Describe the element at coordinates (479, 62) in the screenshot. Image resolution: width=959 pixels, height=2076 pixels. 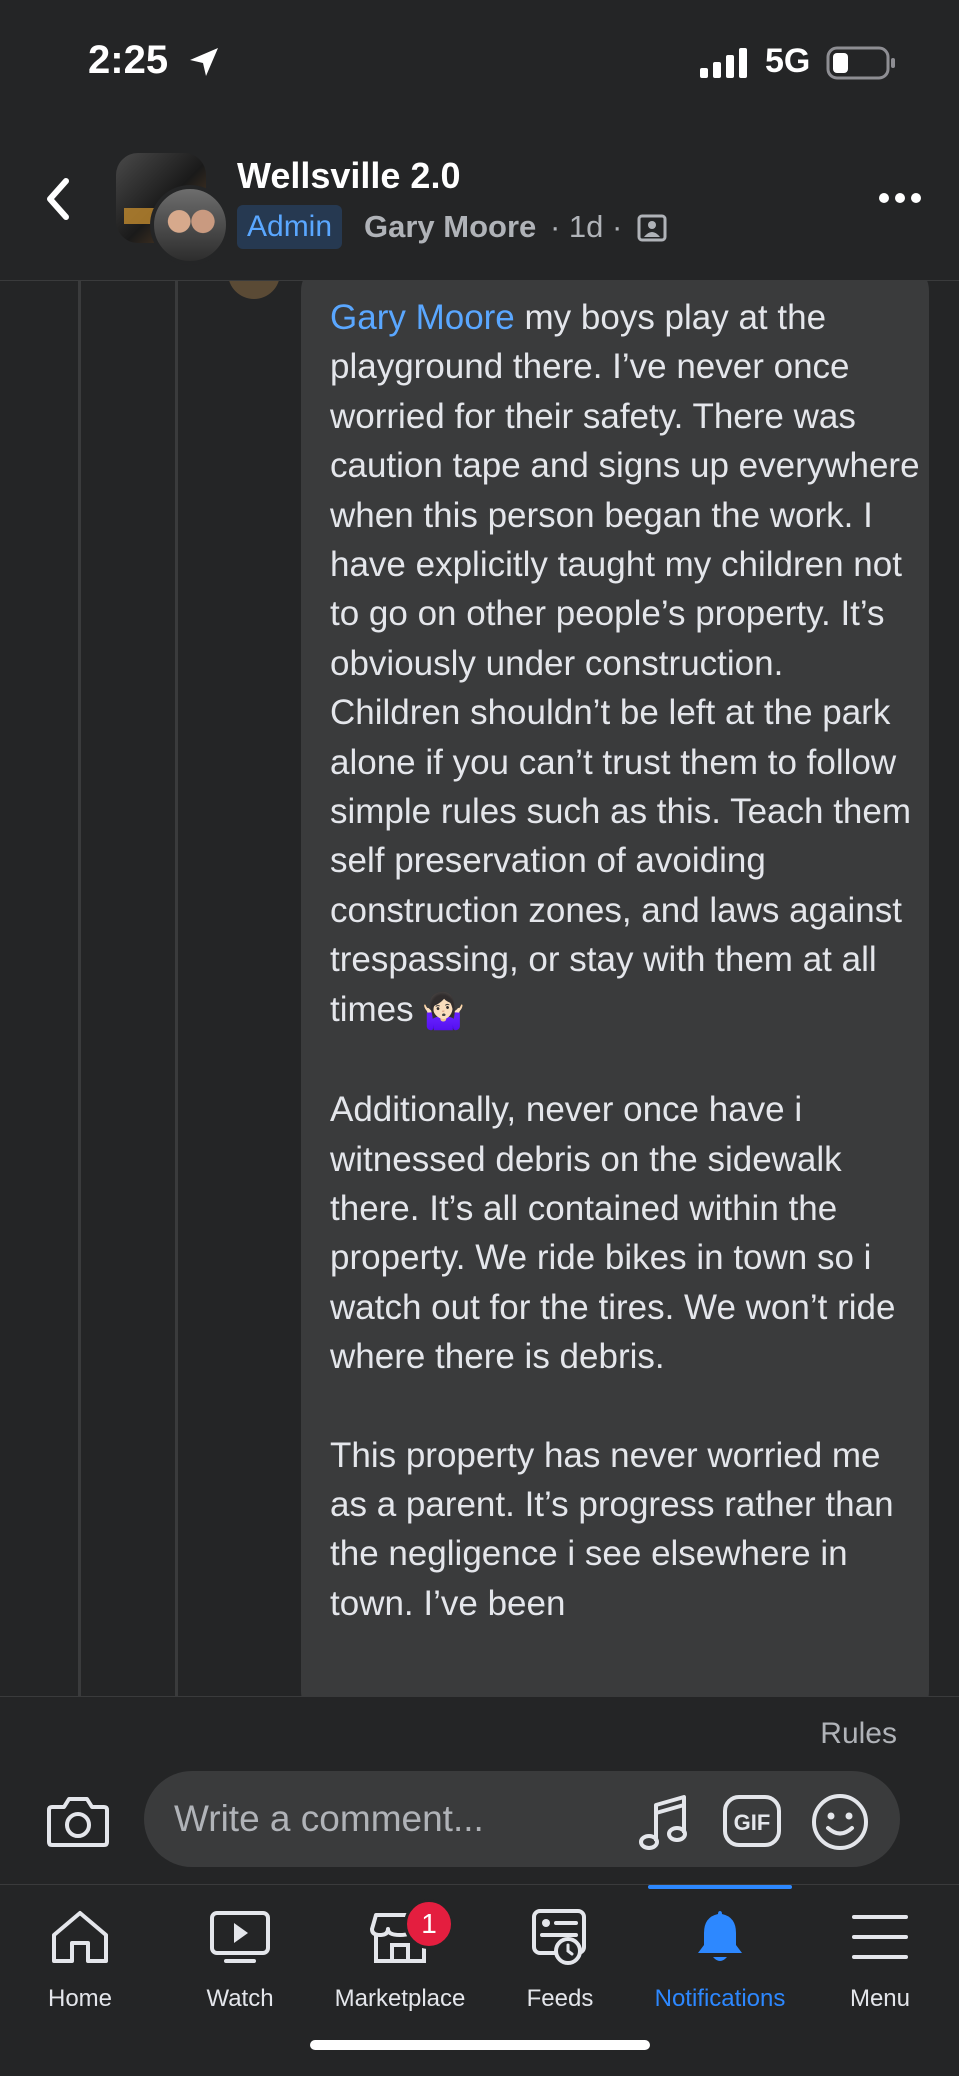
I see `status-bar: 2:25 5G` at that location.